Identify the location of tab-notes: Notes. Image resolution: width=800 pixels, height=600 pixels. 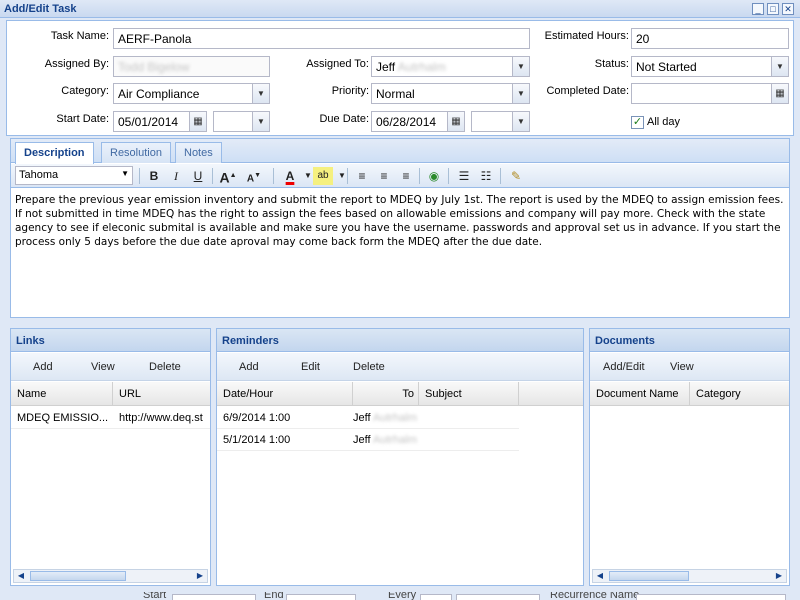
(198, 152).